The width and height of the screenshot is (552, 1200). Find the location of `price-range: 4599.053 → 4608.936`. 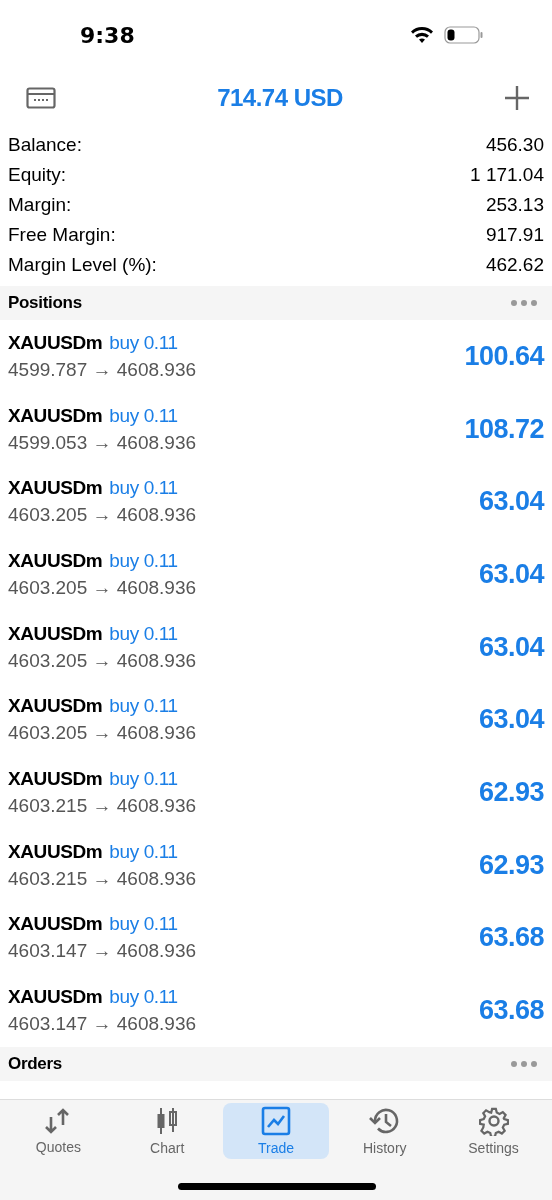

price-range: 4599.053 → 4608.936 is located at coordinates (102, 442).